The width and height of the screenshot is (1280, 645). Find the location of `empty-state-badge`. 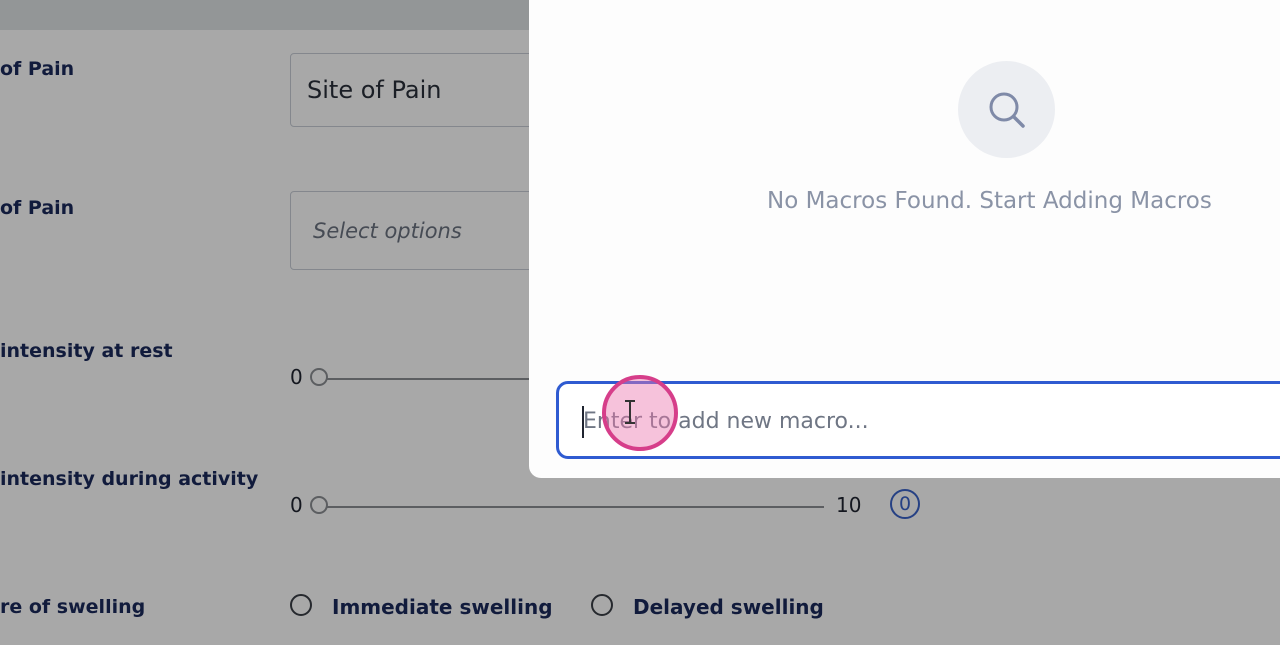

empty-state-badge is located at coordinates (1006, 109).